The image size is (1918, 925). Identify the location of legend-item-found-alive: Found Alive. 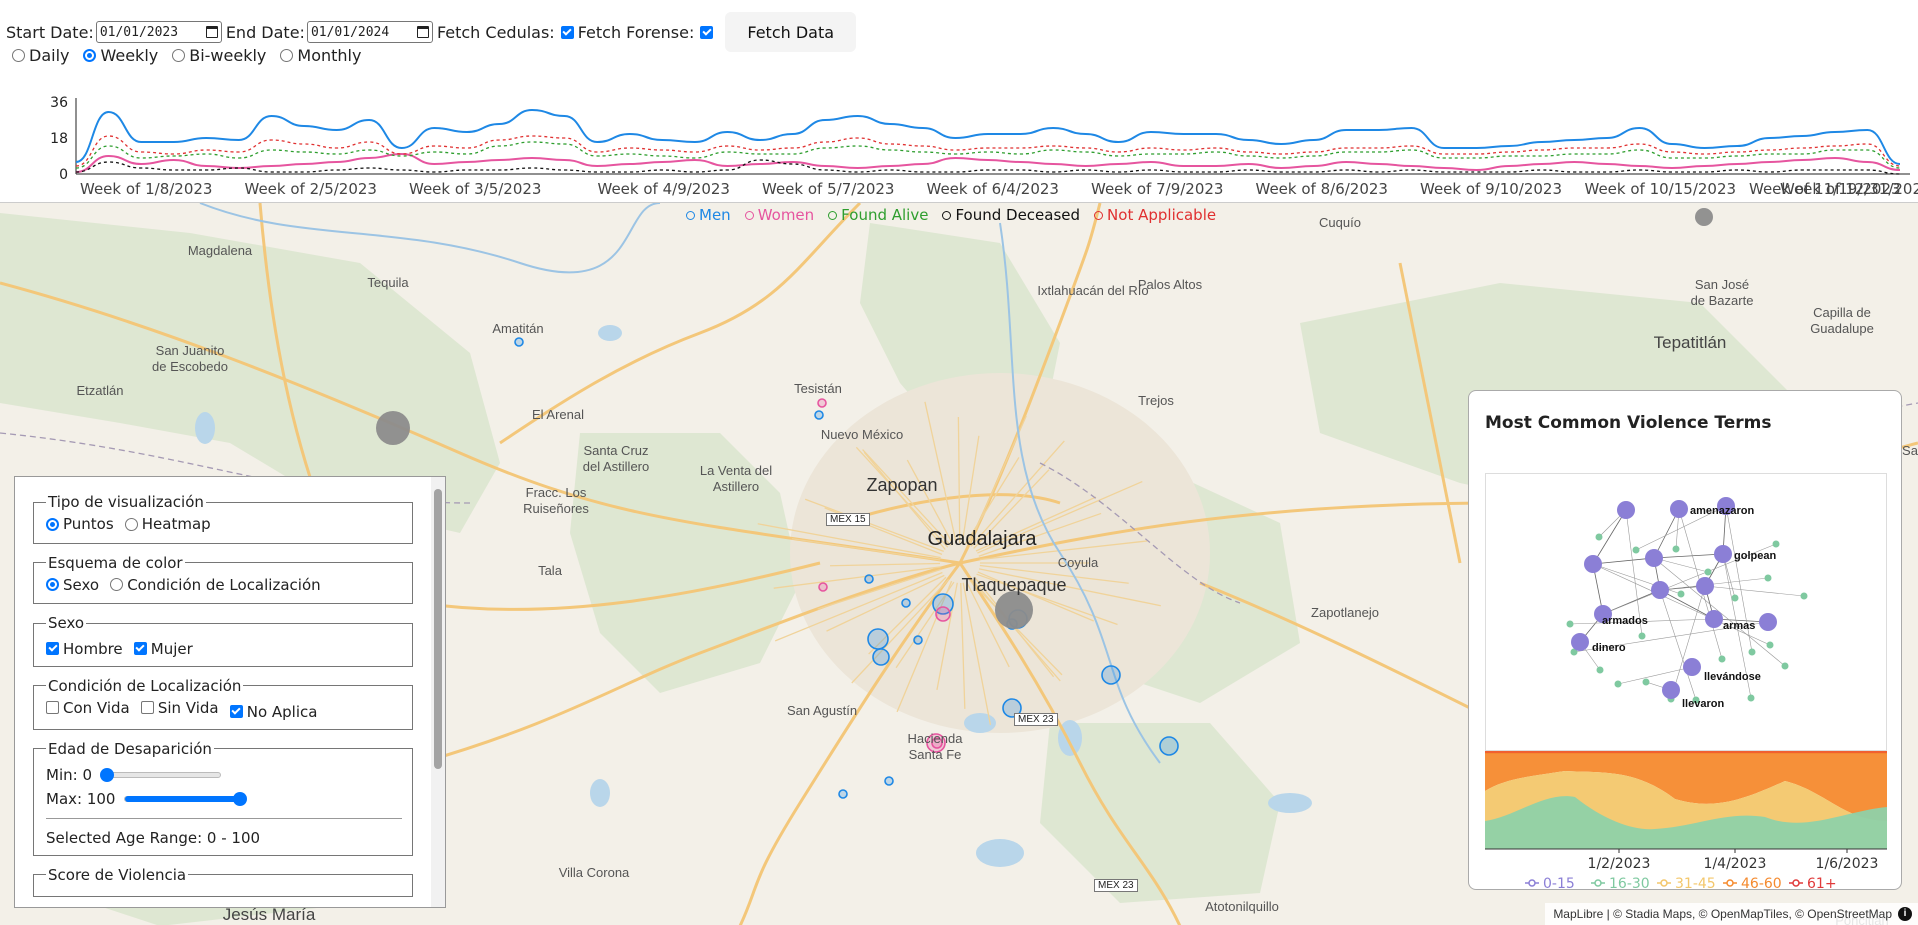
(878, 215).